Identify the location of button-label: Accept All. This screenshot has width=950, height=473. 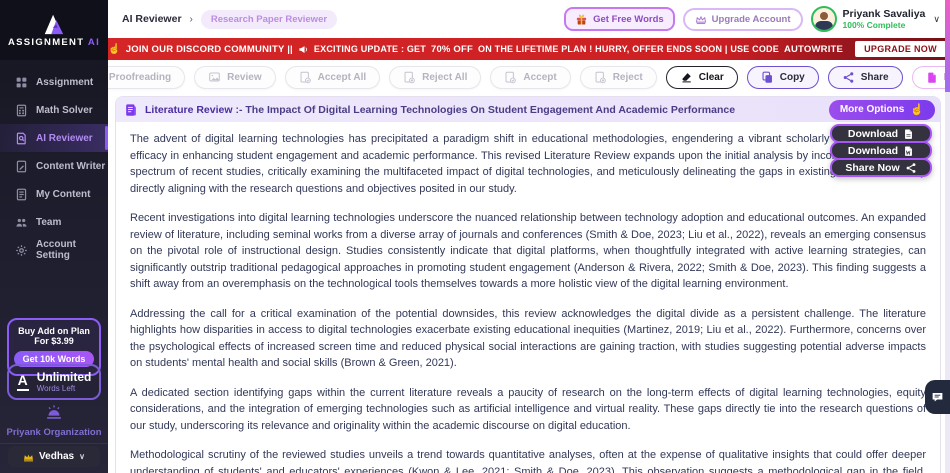
(342, 77).